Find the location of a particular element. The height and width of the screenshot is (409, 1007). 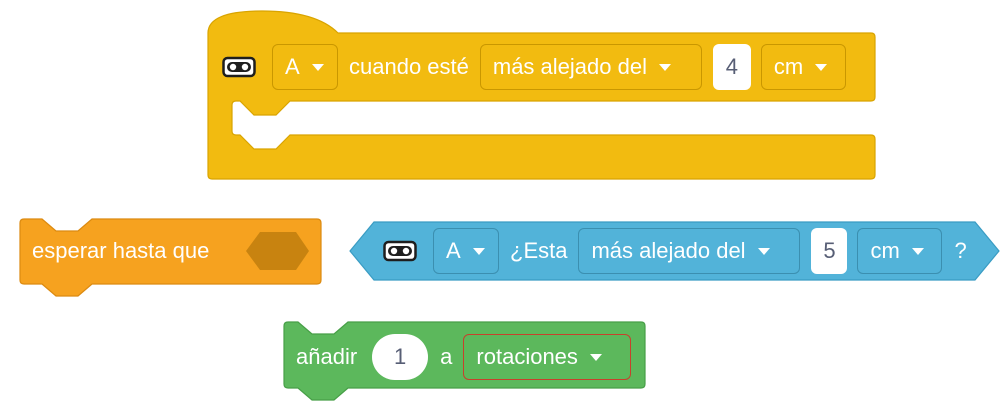

empty-boolean-slot is located at coordinates (277, 251).